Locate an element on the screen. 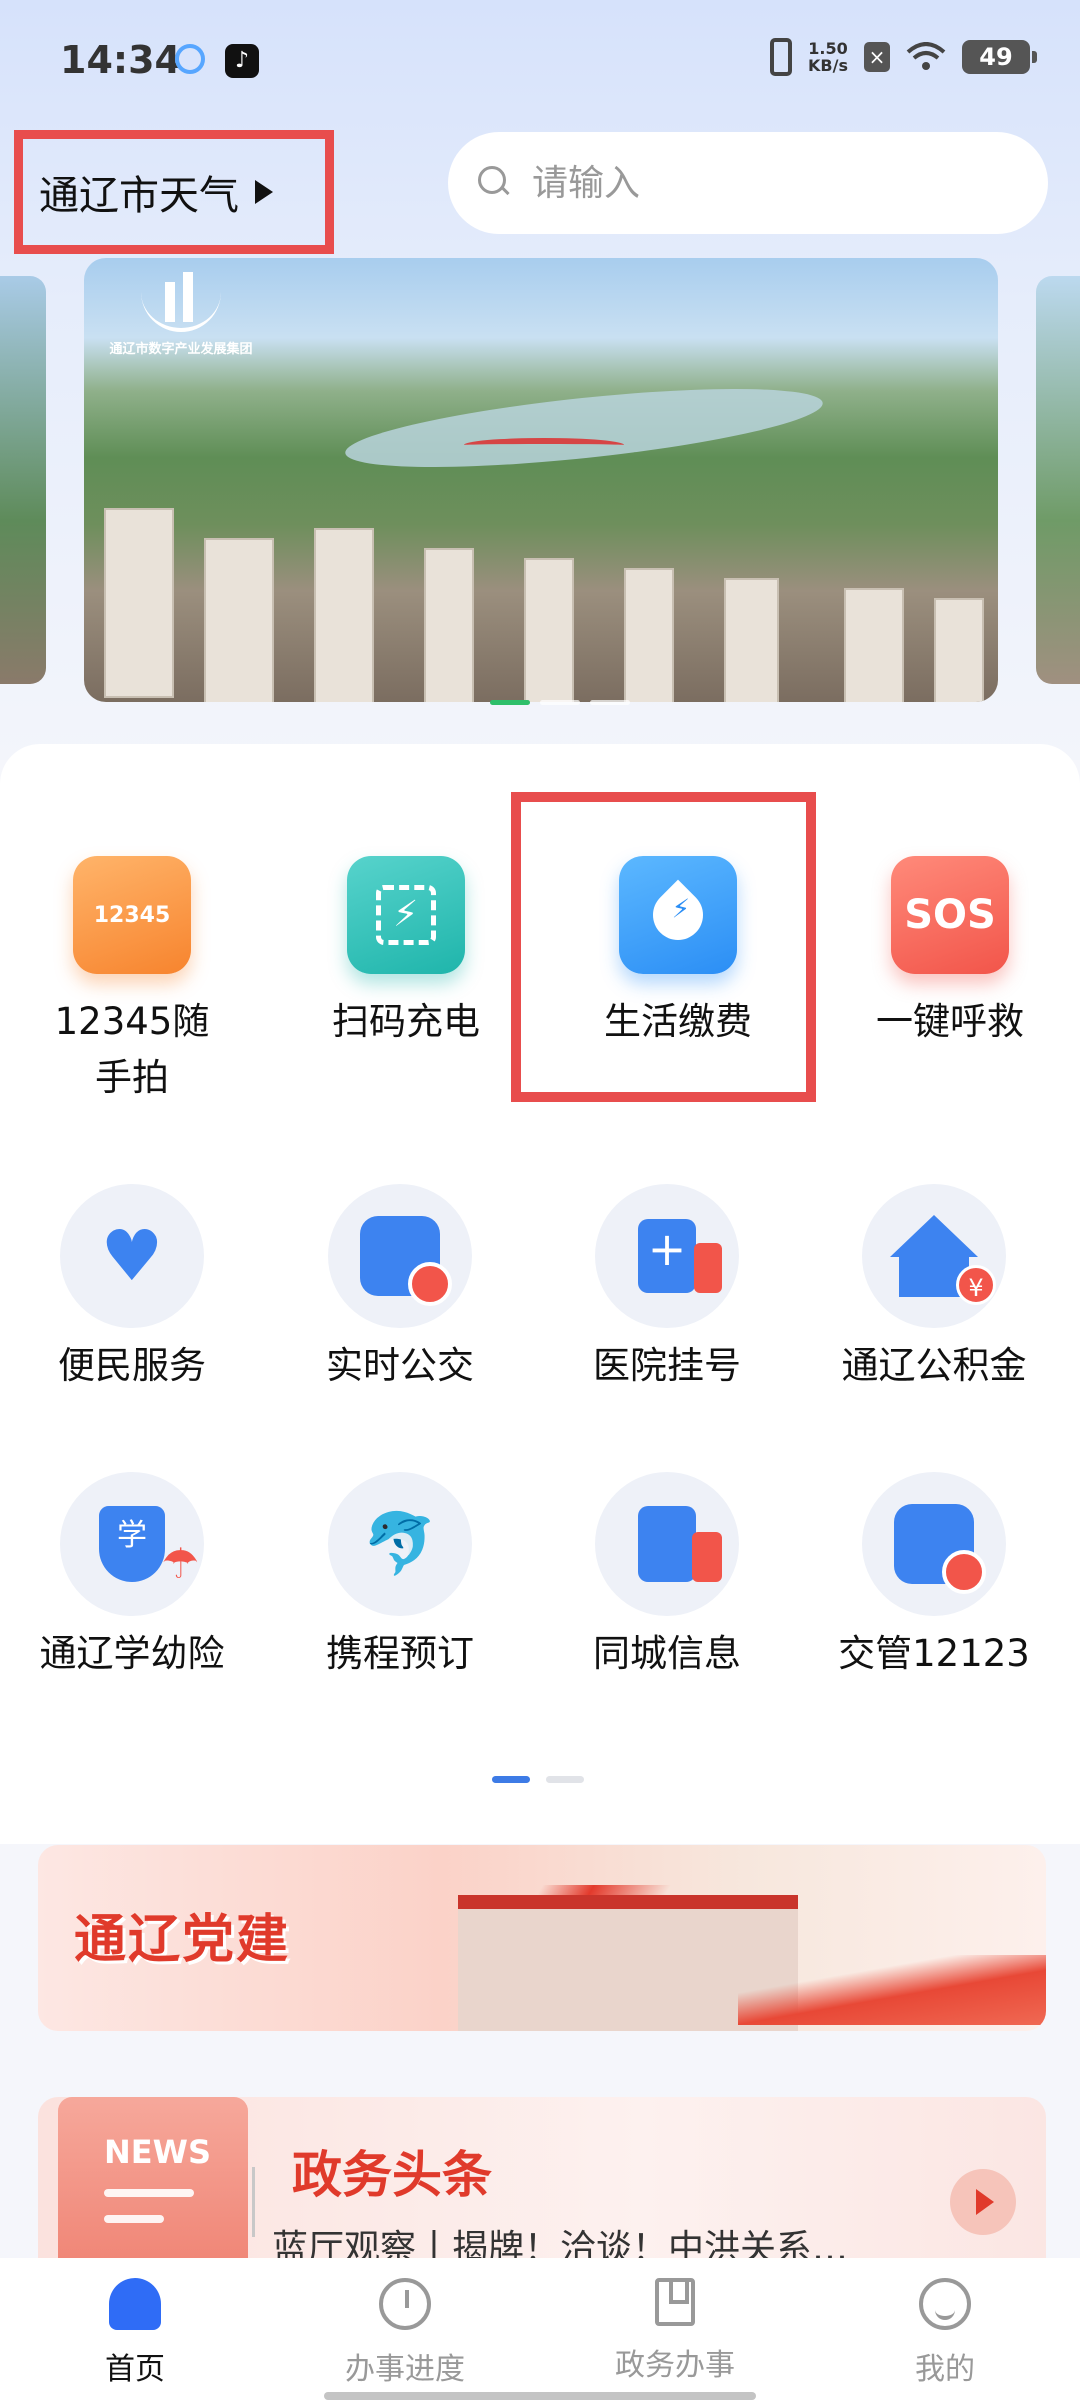 Image resolution: width=1080 pixels, height=2408 pixels. banner-prev-slide is located at coordinates (23, 480).